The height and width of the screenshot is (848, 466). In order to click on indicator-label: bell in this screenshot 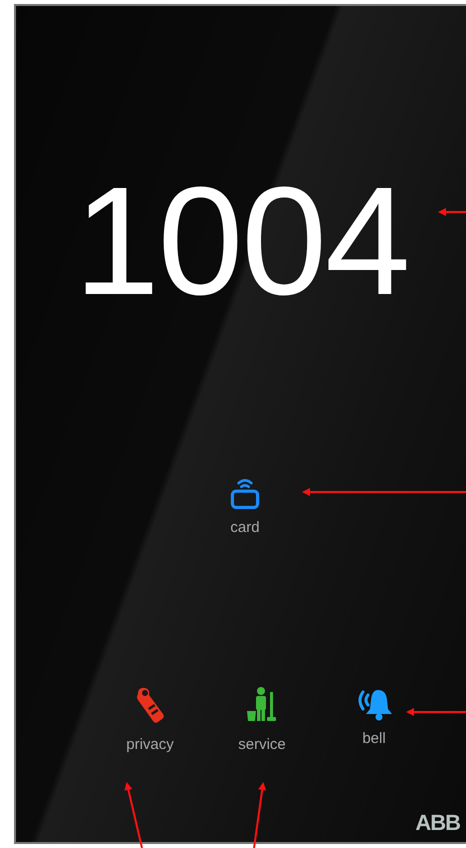, I will do `click(374, 738)`.